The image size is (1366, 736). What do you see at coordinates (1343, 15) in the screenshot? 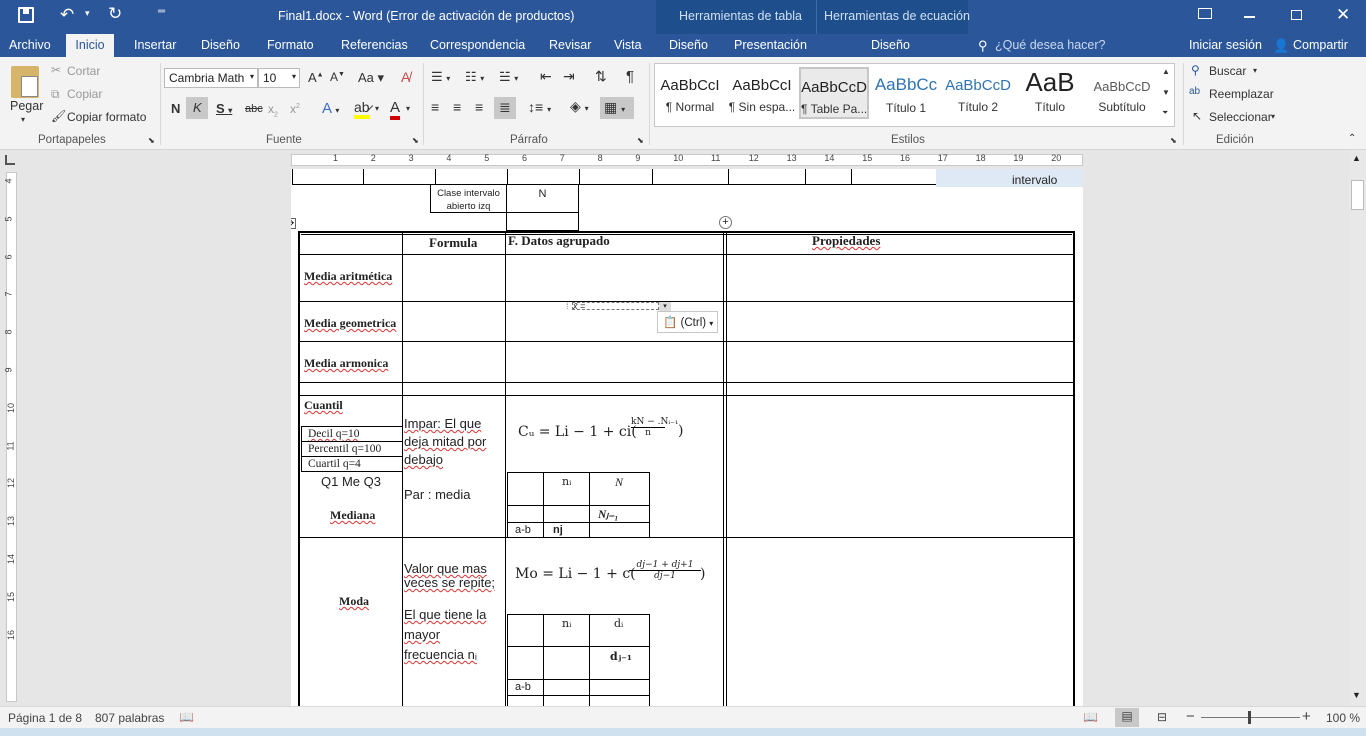
I see `close-icon: ✕` at bounding box center [1343, 15].